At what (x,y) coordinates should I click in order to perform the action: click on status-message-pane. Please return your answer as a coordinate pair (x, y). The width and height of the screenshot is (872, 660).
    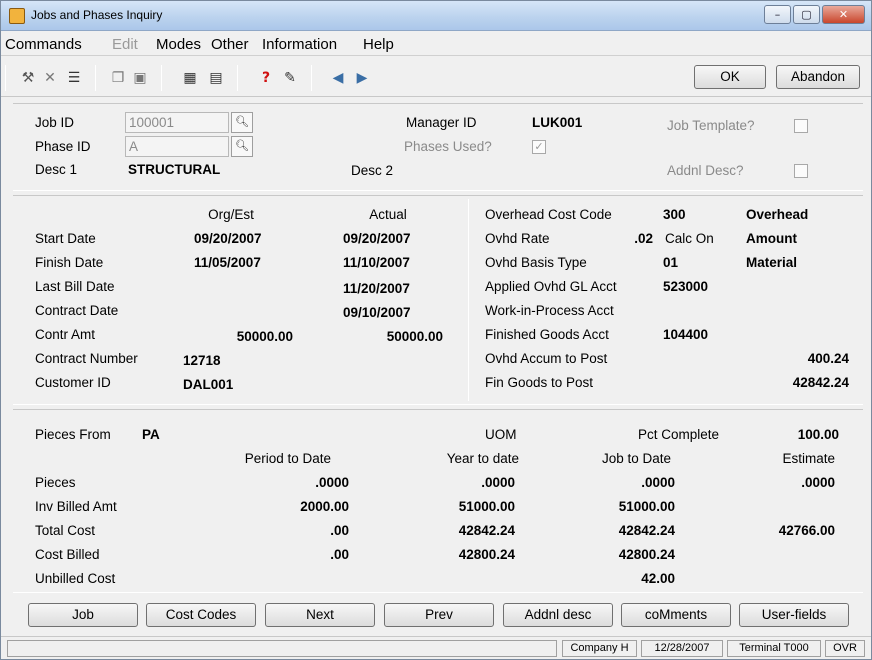
    Looking at the image, I should click on (282, 648).